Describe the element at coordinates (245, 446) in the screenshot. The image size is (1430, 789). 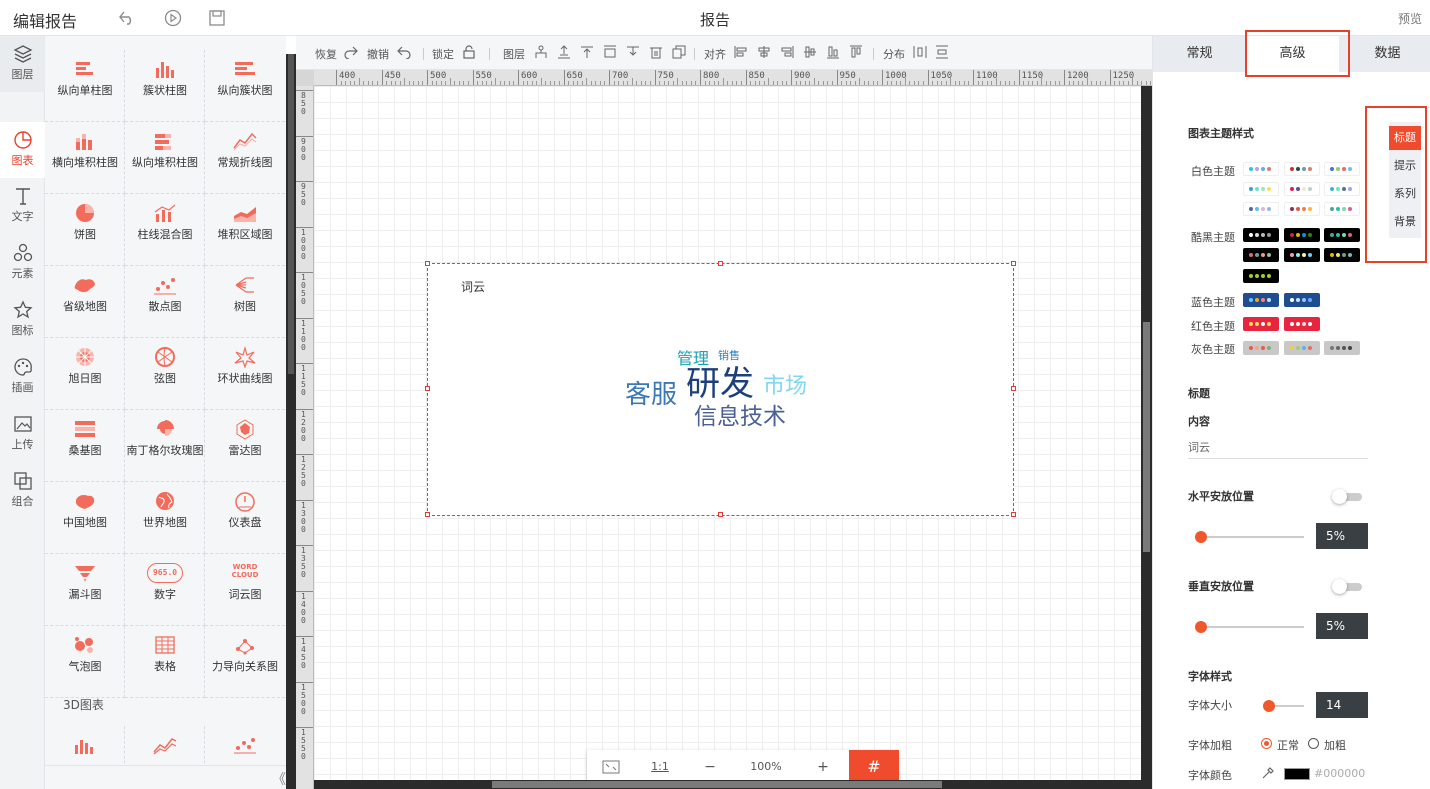
I see `component-radar: 雷达图` at that location.